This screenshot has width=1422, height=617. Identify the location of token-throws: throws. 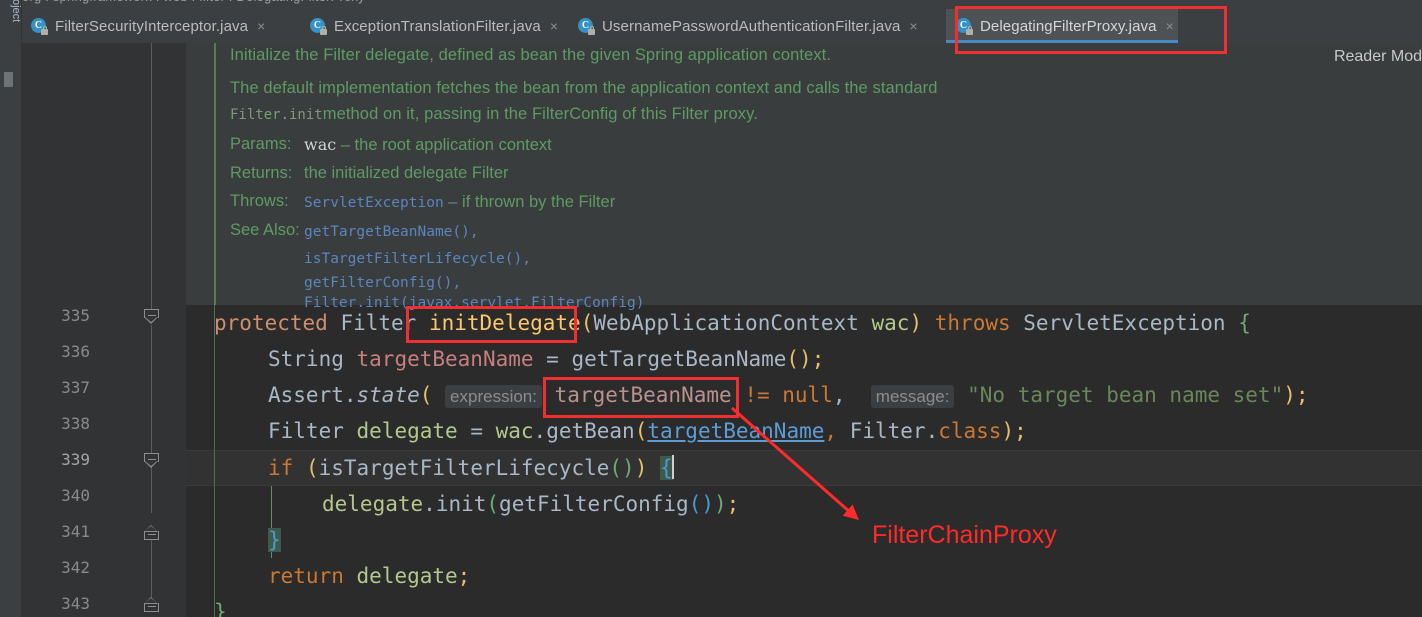
(972, 323).